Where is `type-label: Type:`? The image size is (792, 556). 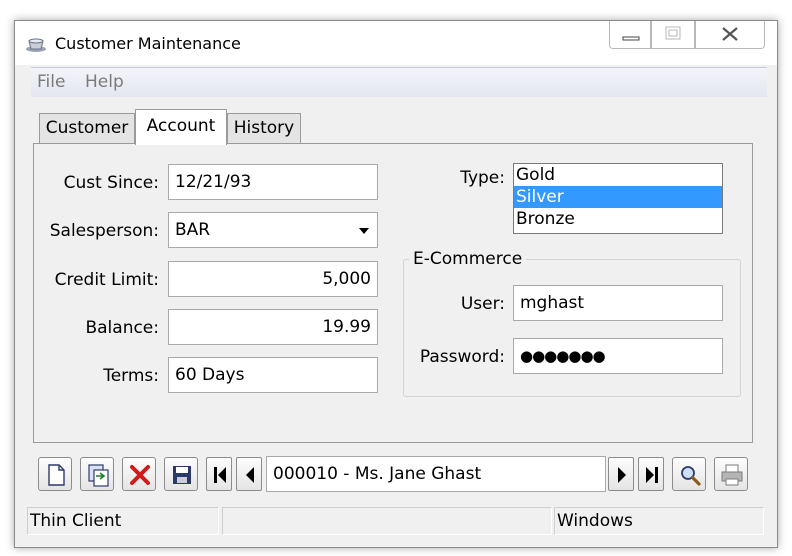 type-label: Type: is located at coordinates (482, 178).